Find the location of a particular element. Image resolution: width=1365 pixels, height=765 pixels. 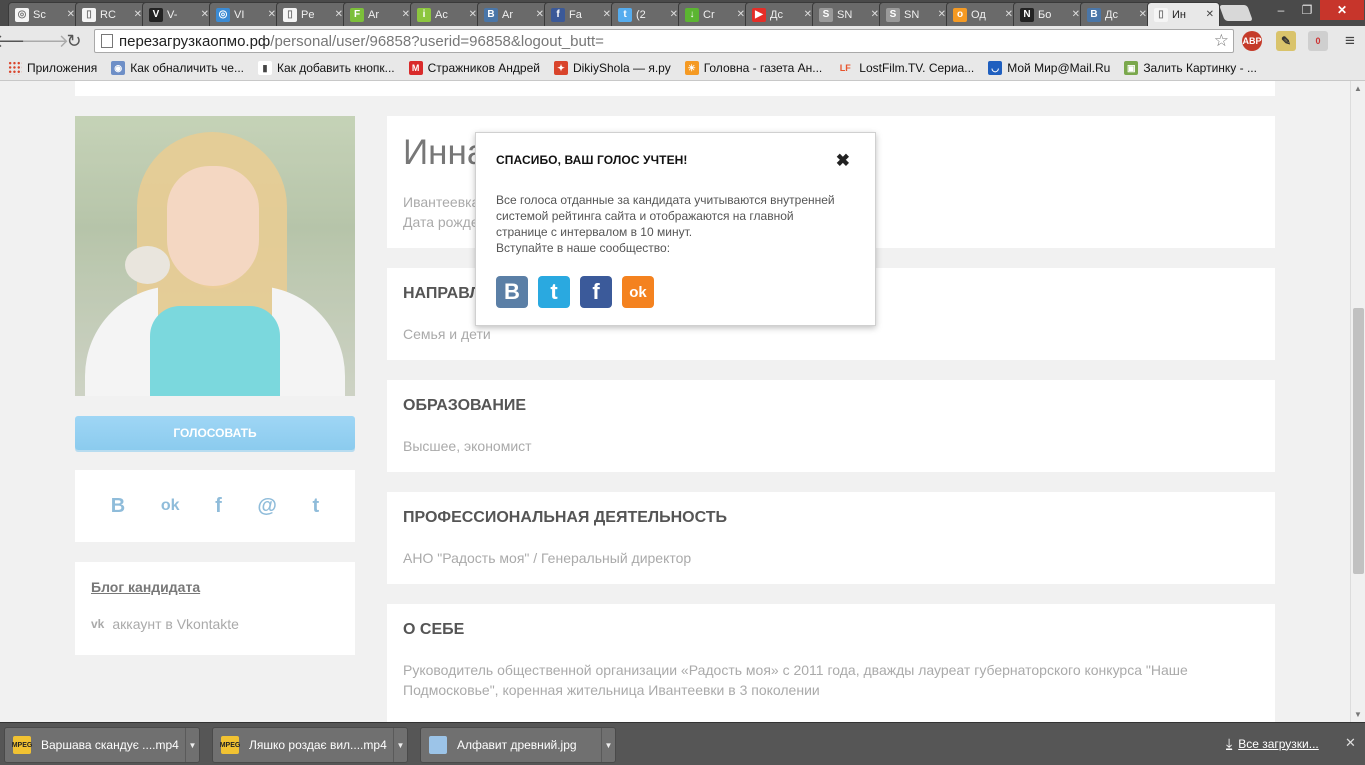

facebook-share-icon: f is located at coordinates (218, 506).